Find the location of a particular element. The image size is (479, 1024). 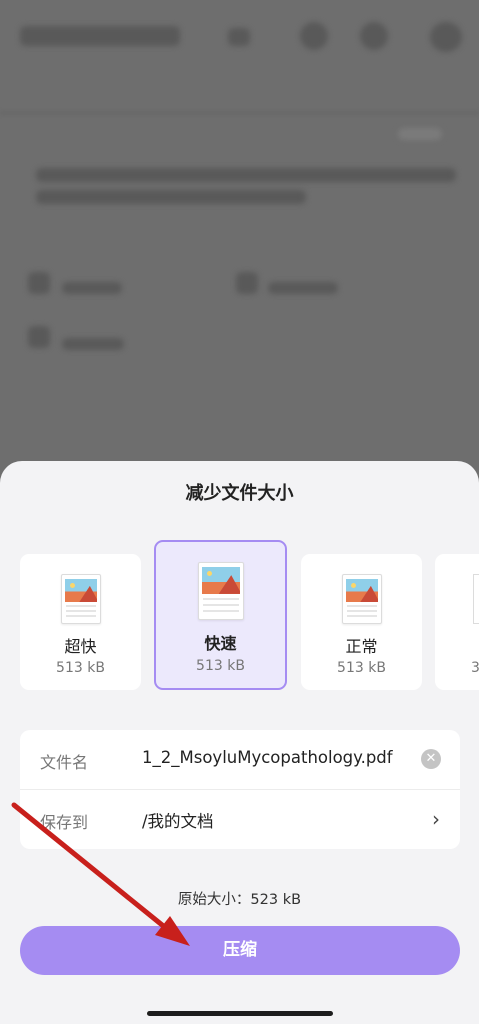

home-indicator is located at coordinates (240, 1013).